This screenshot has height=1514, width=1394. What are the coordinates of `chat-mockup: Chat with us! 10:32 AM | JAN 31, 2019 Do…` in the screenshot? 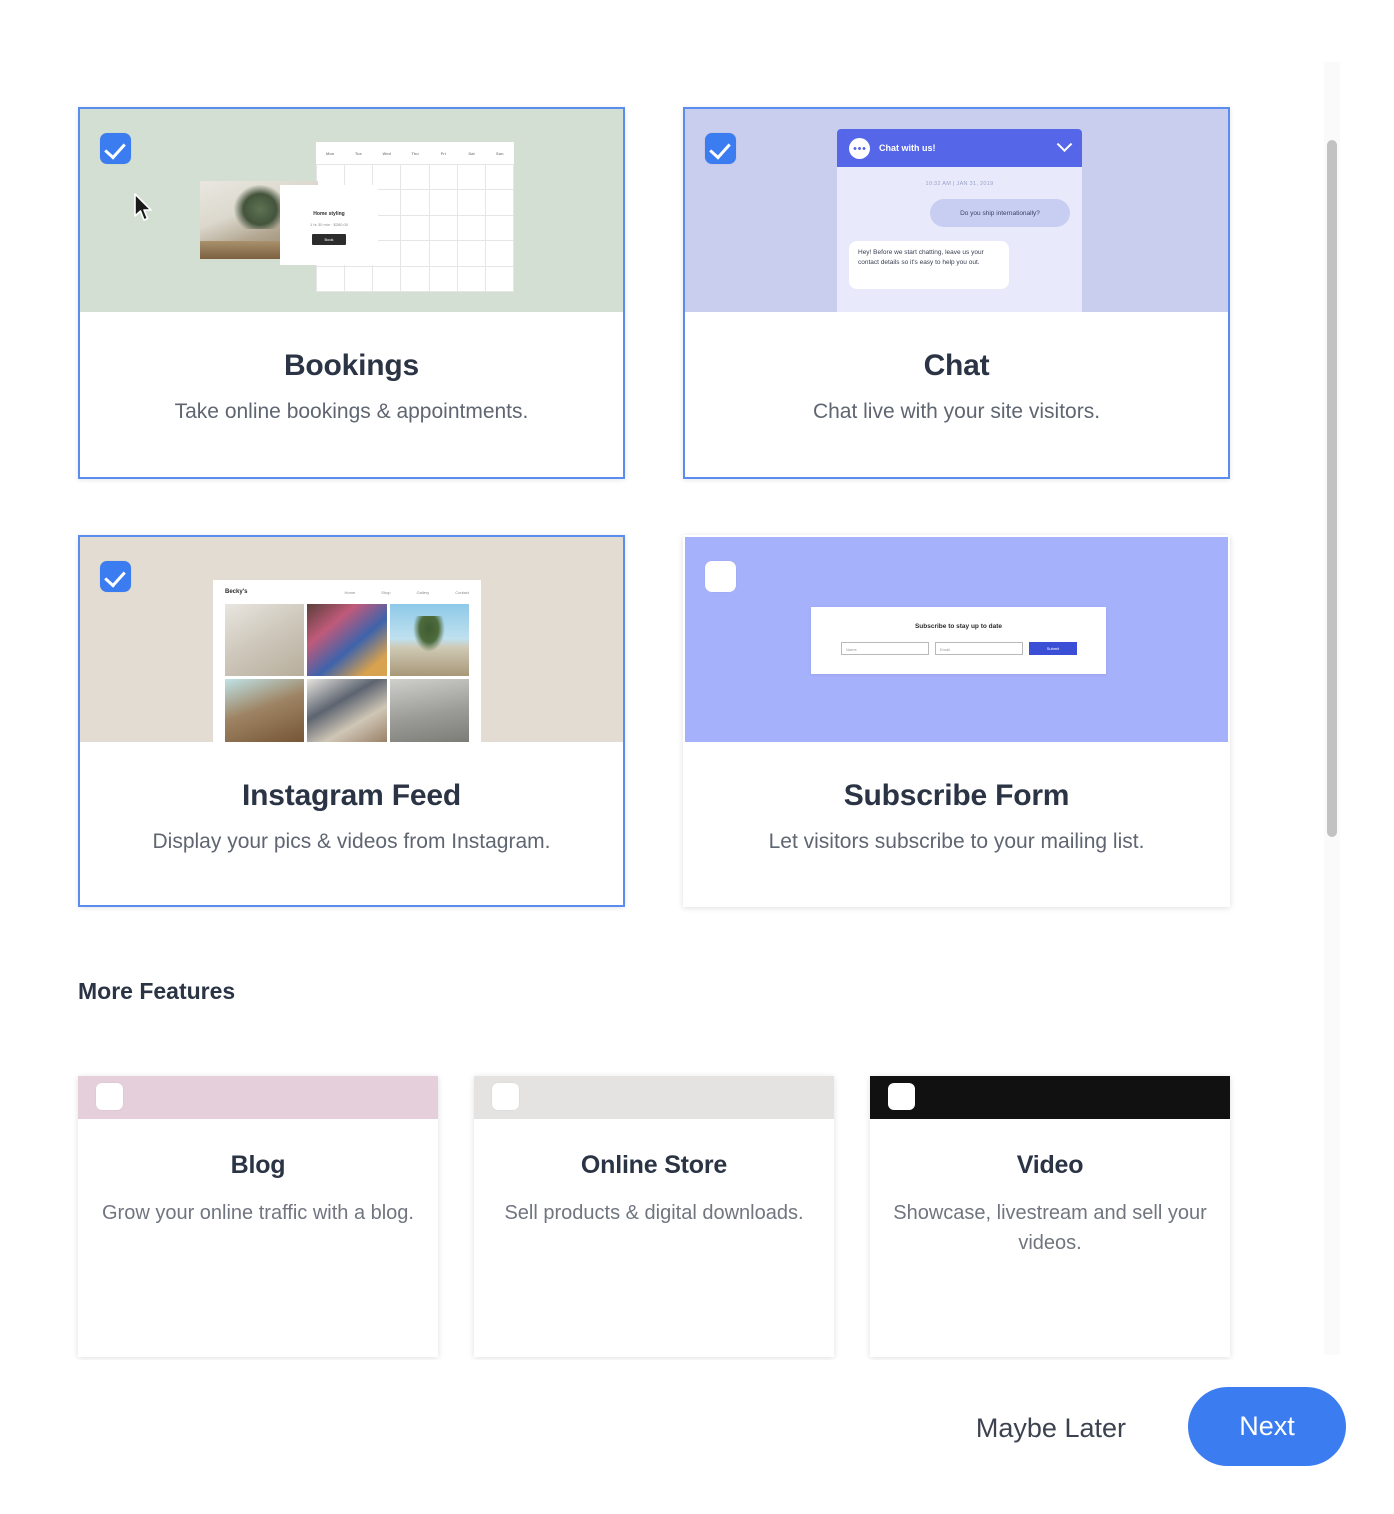 It's located at (956, 210).